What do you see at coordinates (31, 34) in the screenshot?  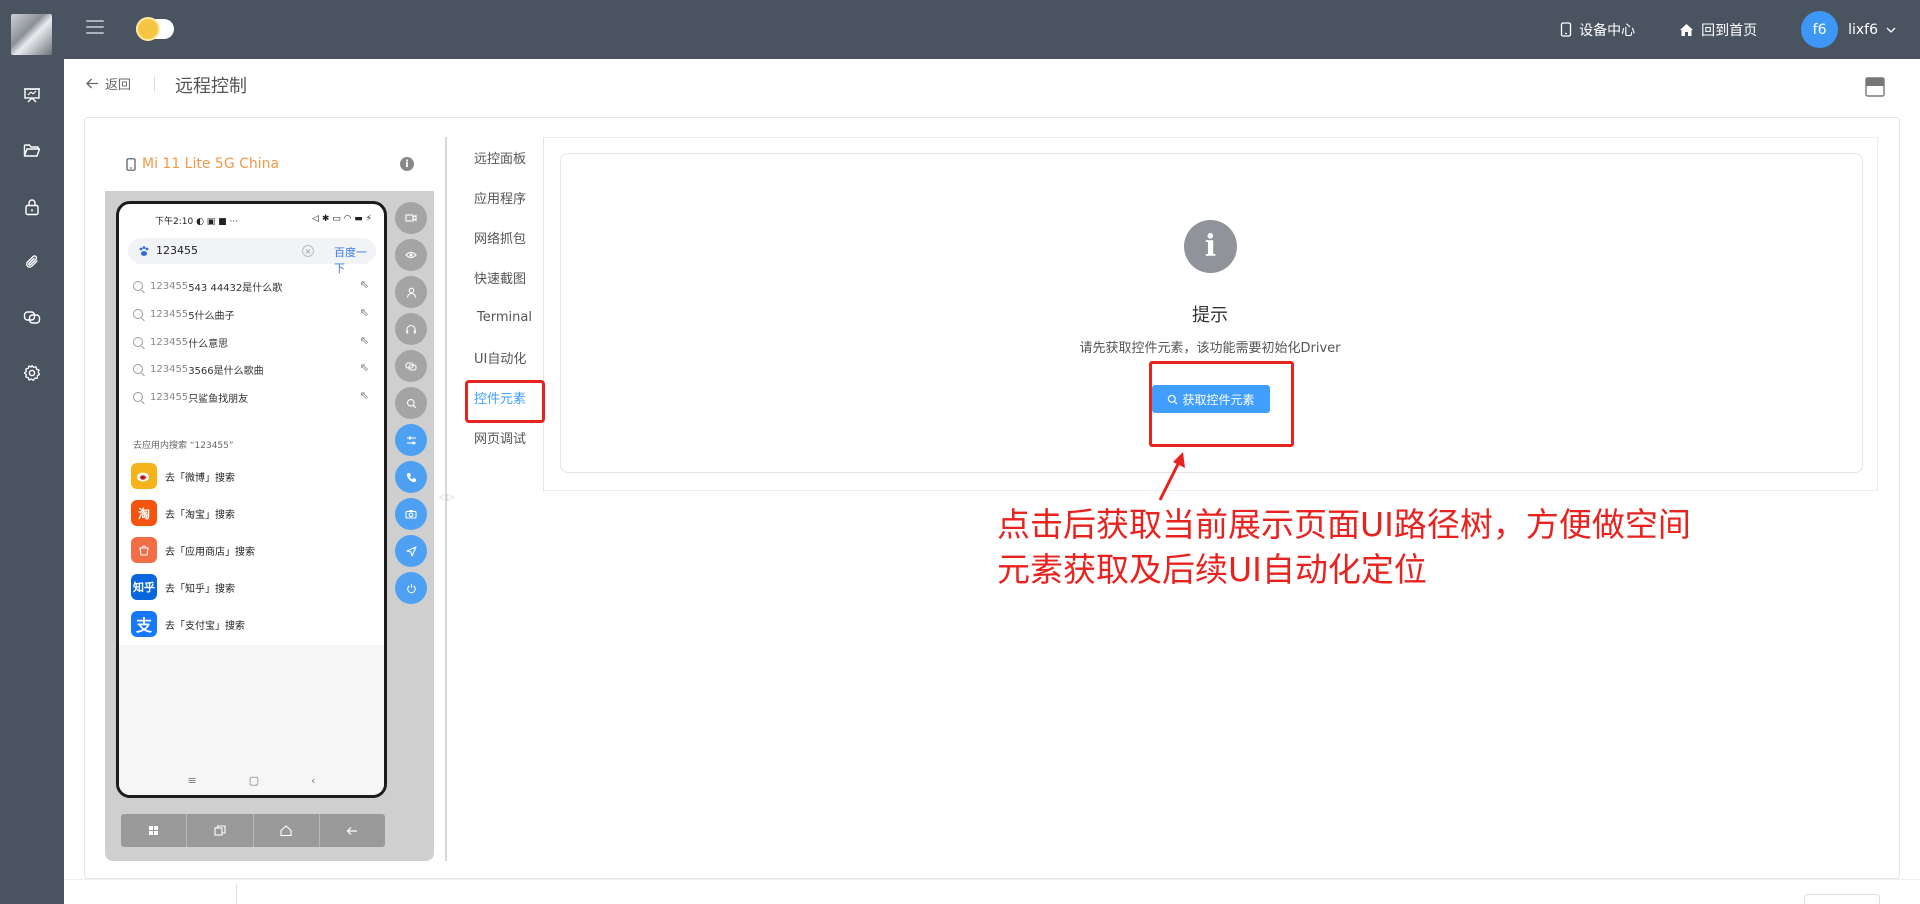 I see `app-logo` at bounding box center [31, 34].